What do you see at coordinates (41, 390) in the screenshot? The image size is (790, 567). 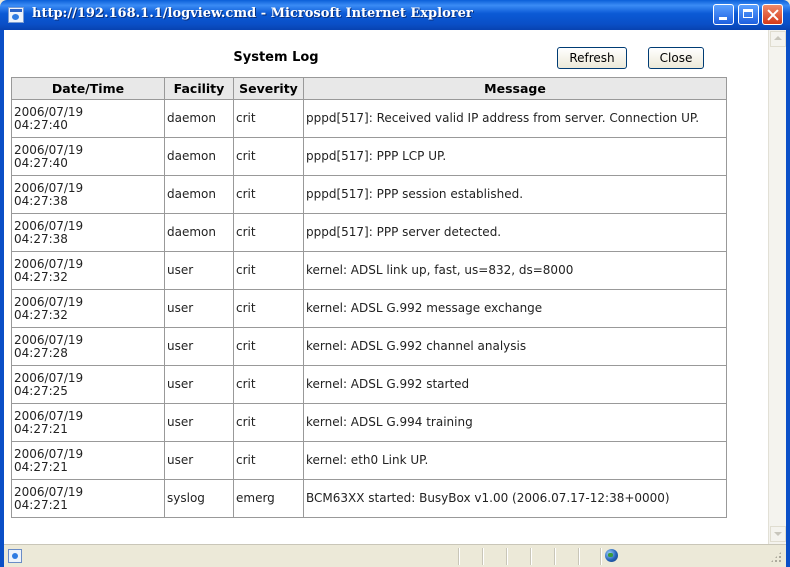 I see `log-time: 04:27:25` at bounding box center [41, 390].